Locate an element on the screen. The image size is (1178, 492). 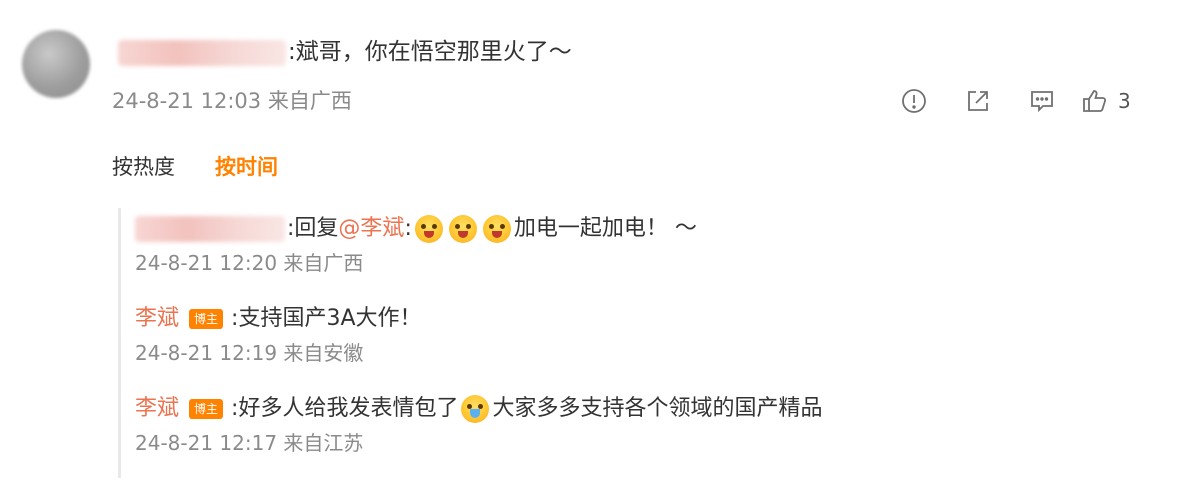
reply-text: :支持国产3A大作！ is located at coordinates (326, 318).